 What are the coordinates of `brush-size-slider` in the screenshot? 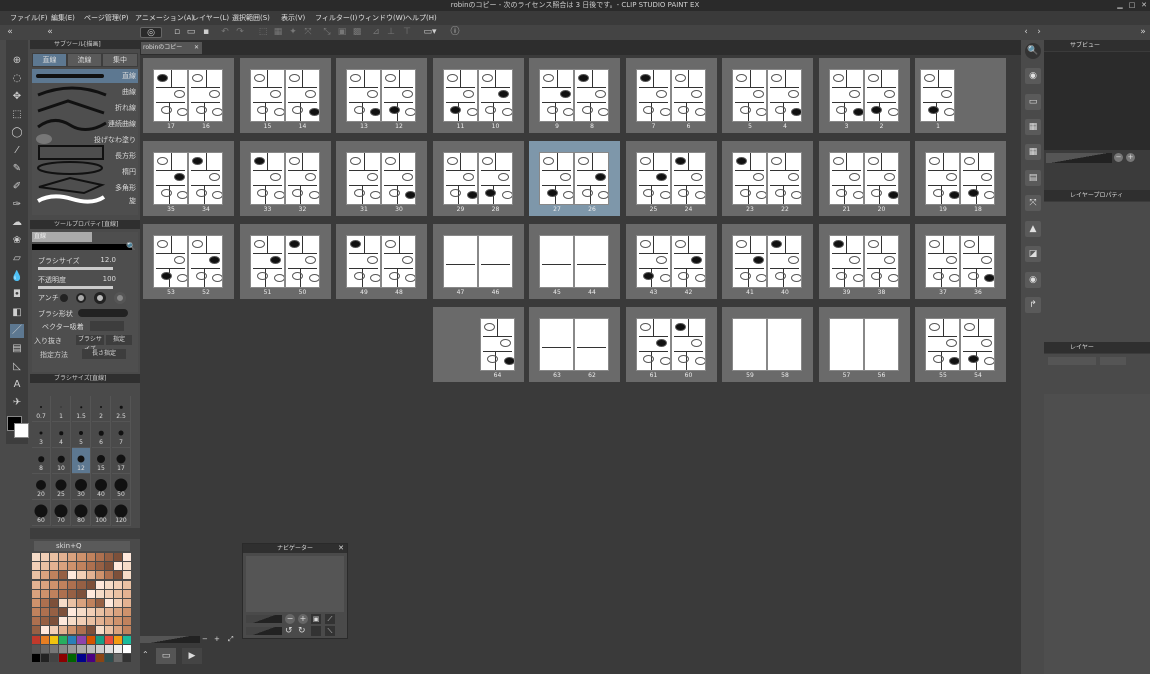 It's located at (75, 268).